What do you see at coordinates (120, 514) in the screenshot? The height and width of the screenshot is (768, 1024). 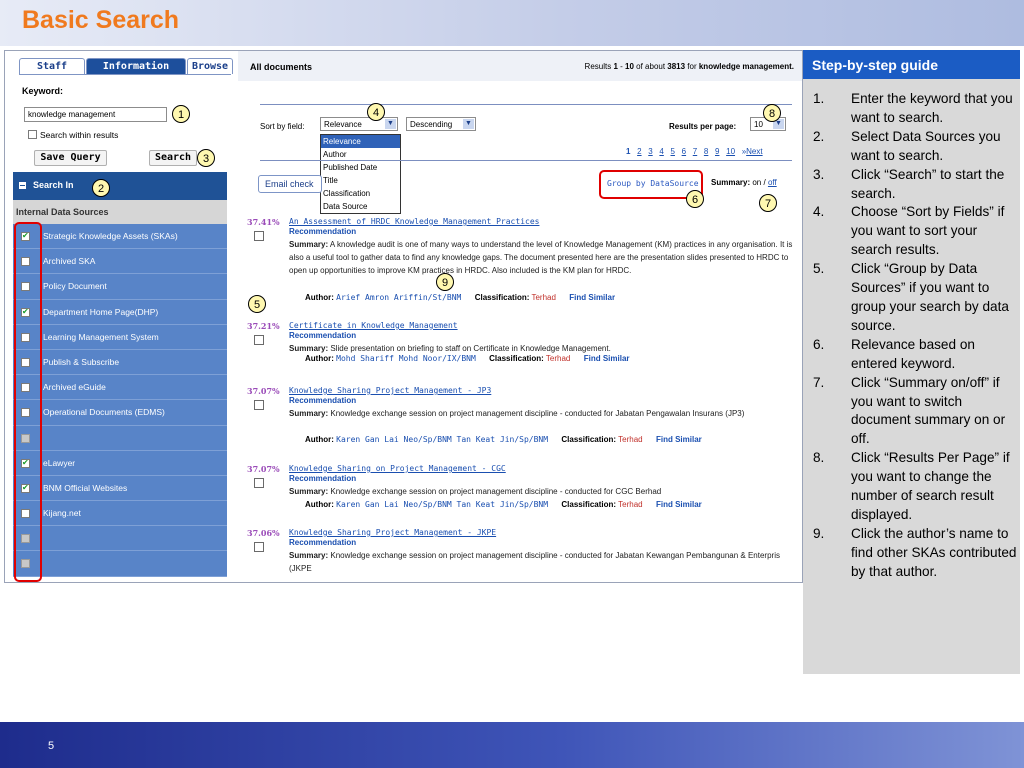 I see `data-source-row: Kijang.net` at bounding box center [120, 514].